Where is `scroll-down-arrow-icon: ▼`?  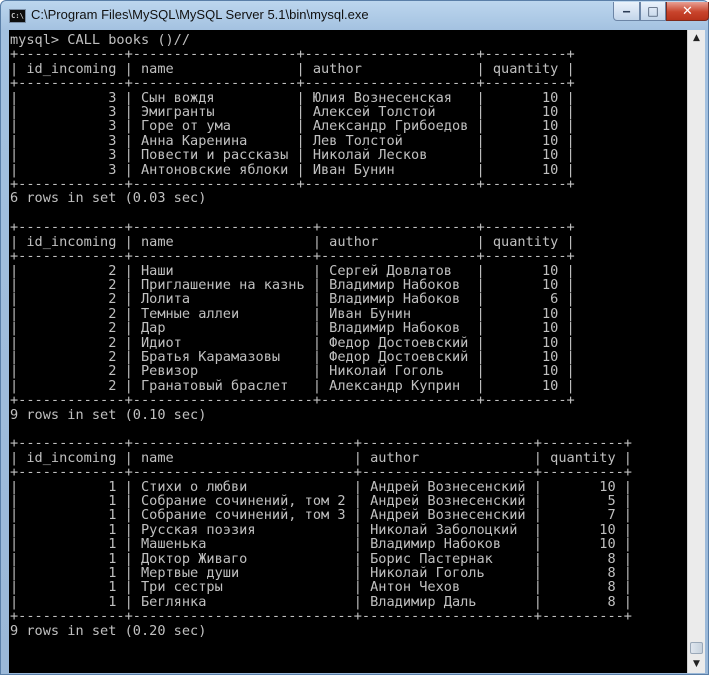
scroll-down-arrow-icon: ▼ is located at coordinates (696, 664).